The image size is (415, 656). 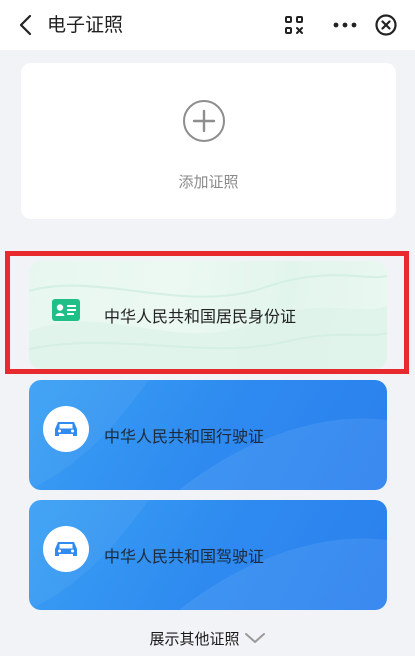 I want to click on certificate-card-vehicle-license: 中华人民共和国行驶证, so click(x=208, y=435).